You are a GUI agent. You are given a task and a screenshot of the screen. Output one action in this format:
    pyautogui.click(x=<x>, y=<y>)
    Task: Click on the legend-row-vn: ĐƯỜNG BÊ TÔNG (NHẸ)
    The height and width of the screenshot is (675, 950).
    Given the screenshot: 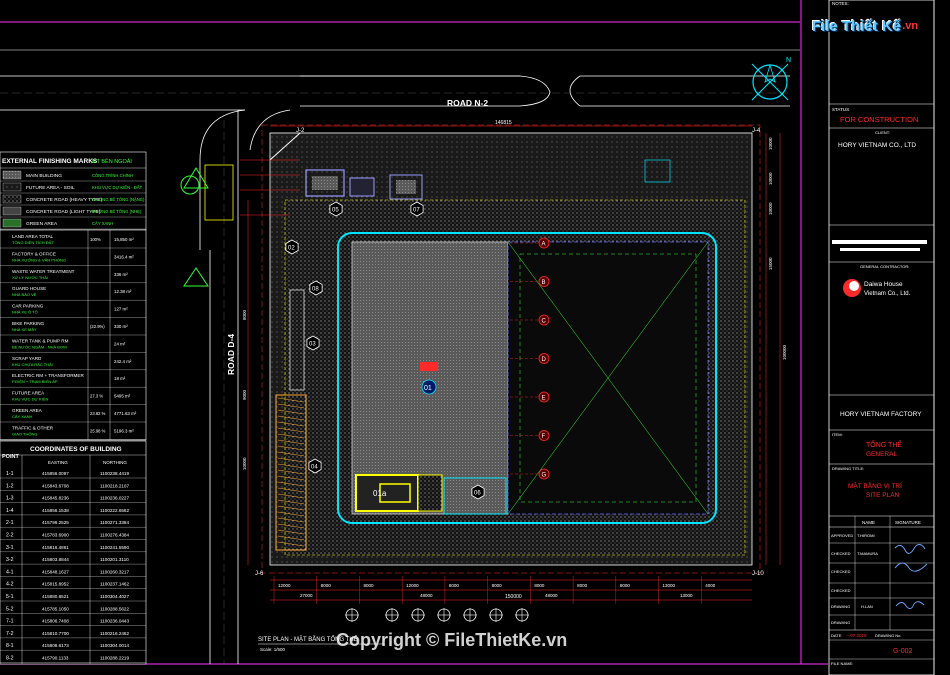 What is the action you would take?
    pyautogui.click(x=117, y=211)
    